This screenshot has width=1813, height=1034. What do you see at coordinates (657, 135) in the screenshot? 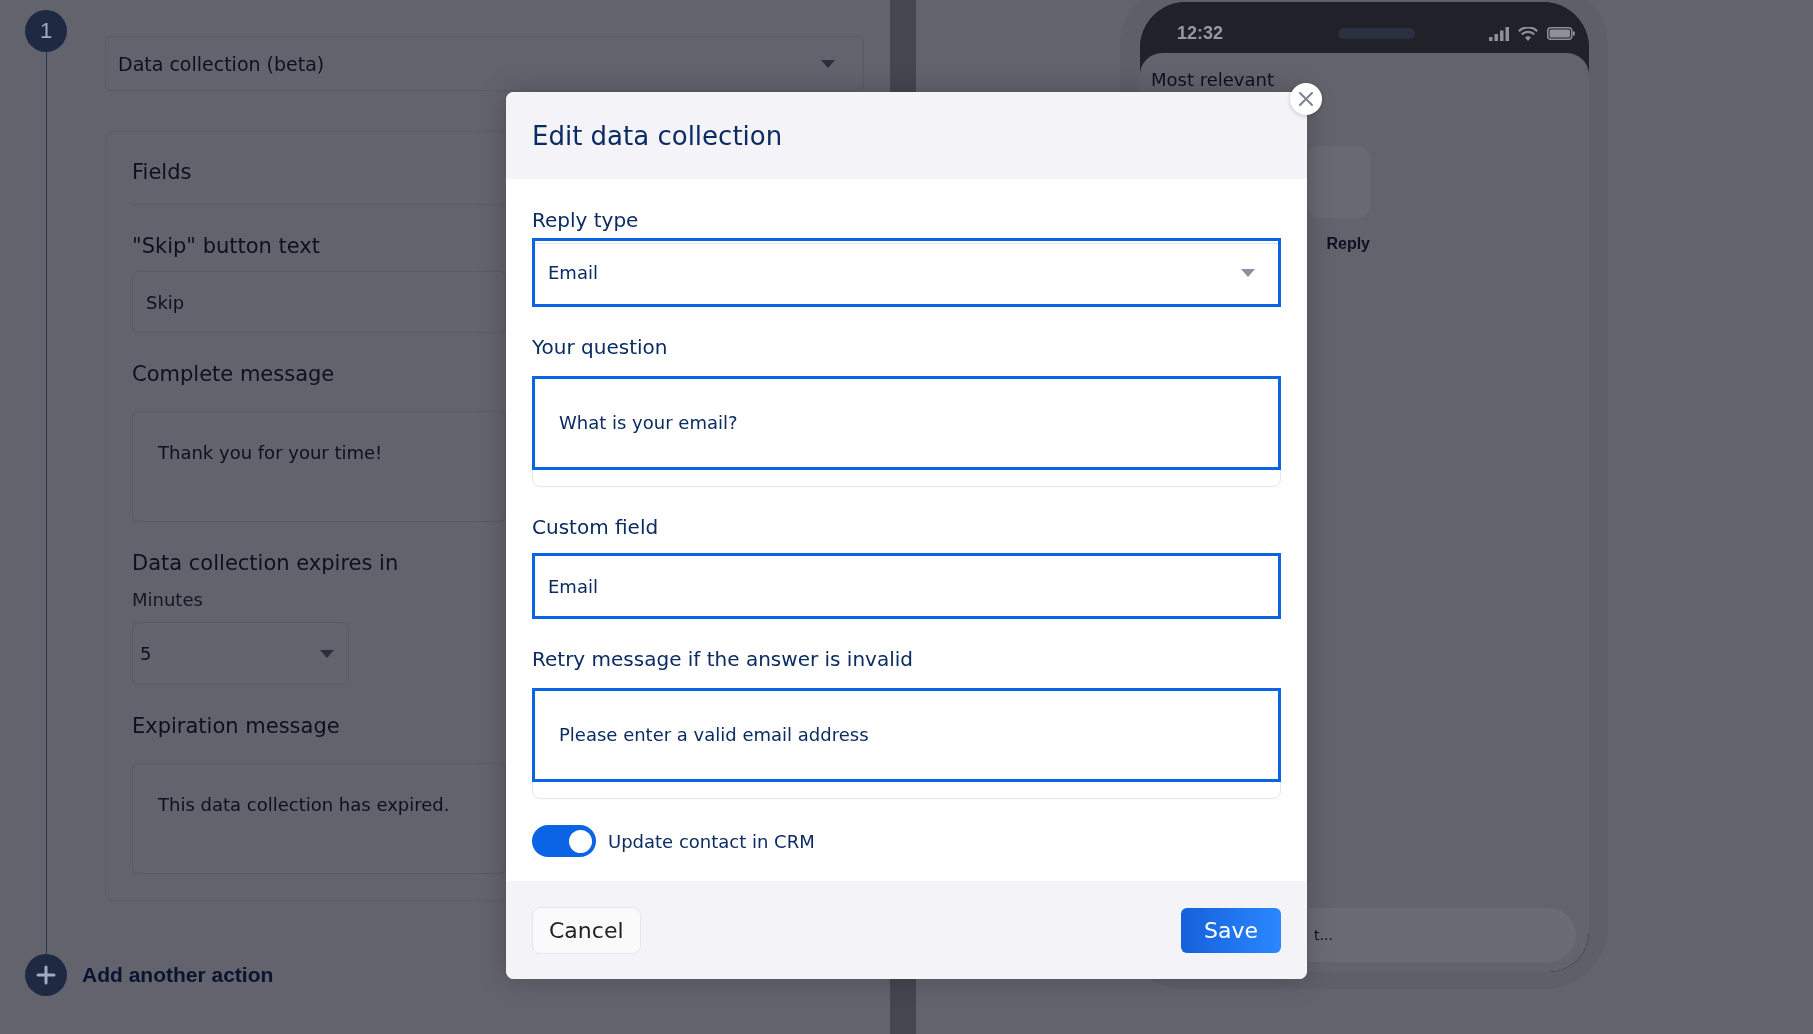
I see `dialog-title: Edit data collection` at bounding box center [657, 135].